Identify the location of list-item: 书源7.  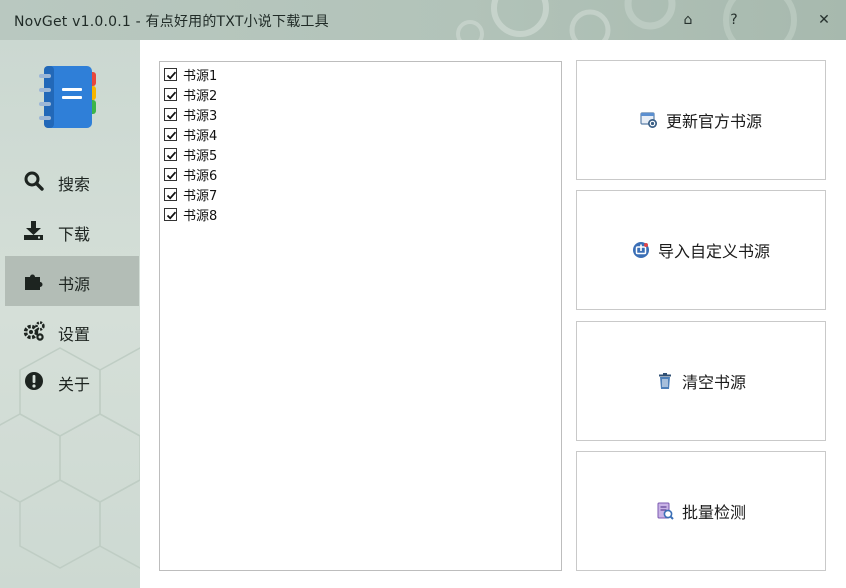
(360, 194).